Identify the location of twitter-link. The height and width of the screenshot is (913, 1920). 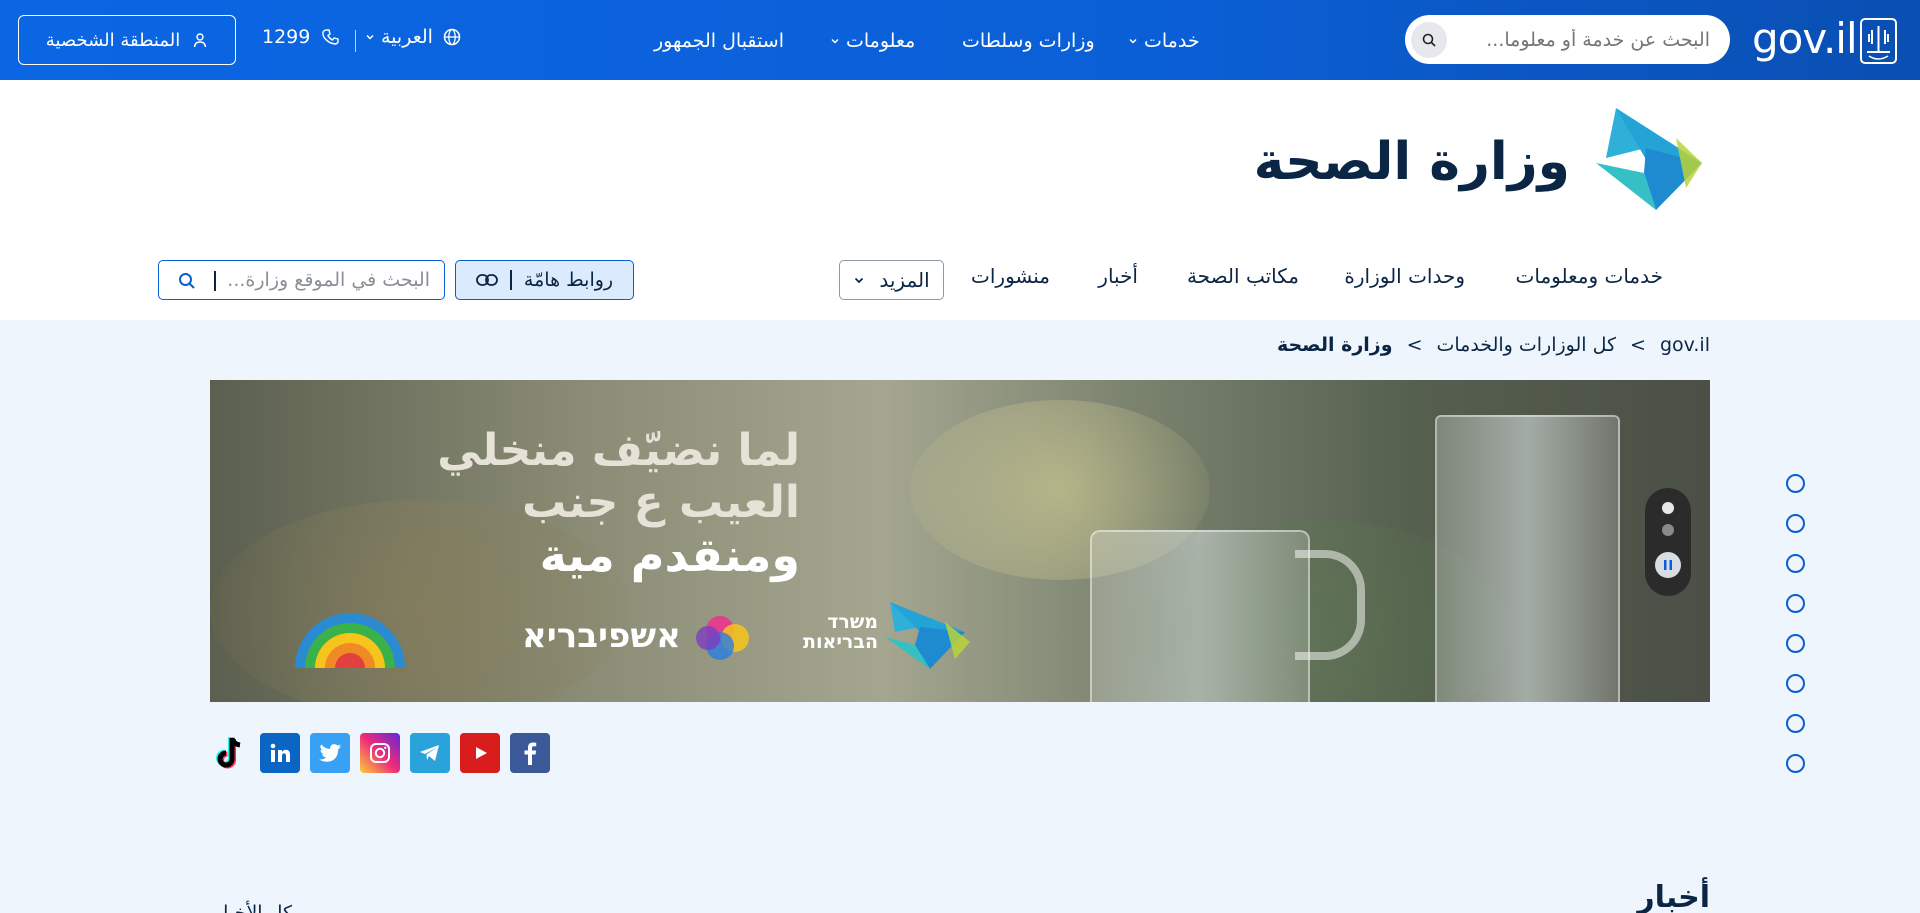
(330, 753).